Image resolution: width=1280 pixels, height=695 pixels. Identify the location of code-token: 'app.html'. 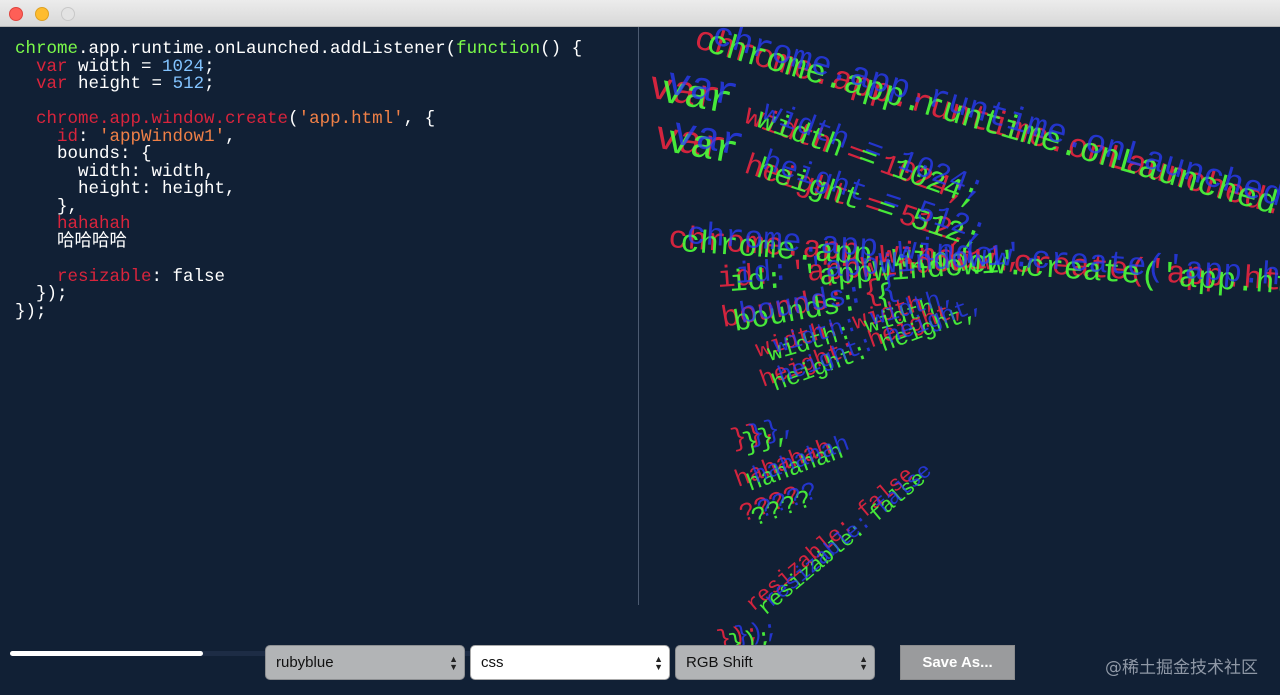
(351, 119).